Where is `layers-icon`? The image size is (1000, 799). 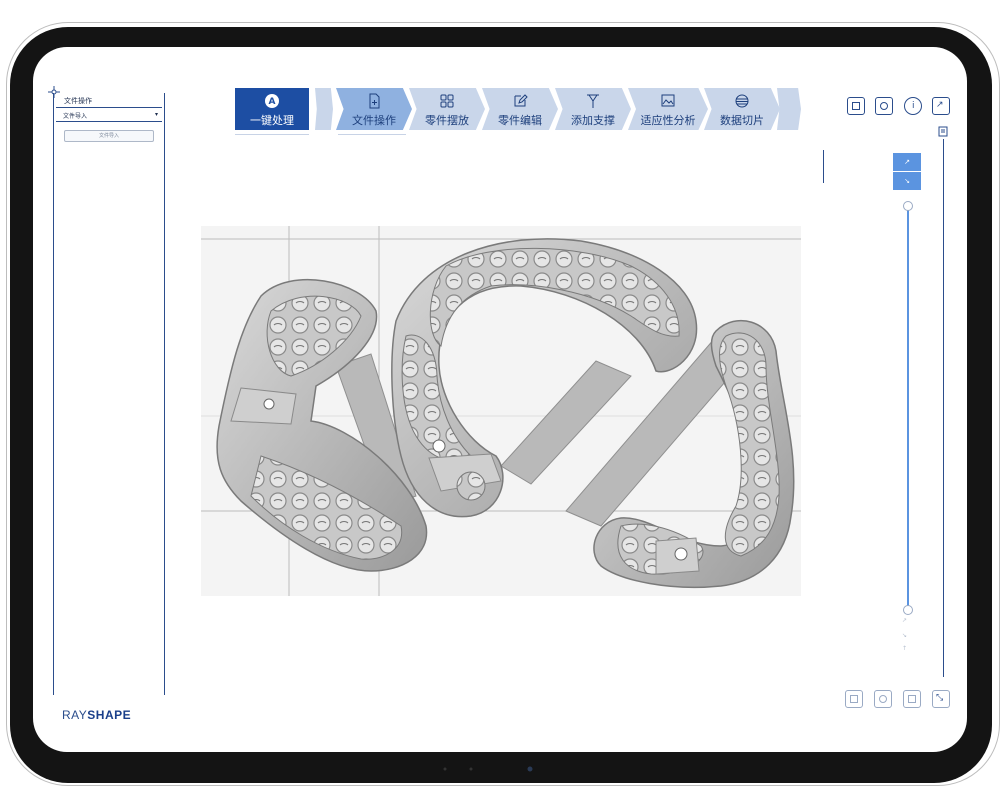
layers-icon is located at coordinates (742, 101).